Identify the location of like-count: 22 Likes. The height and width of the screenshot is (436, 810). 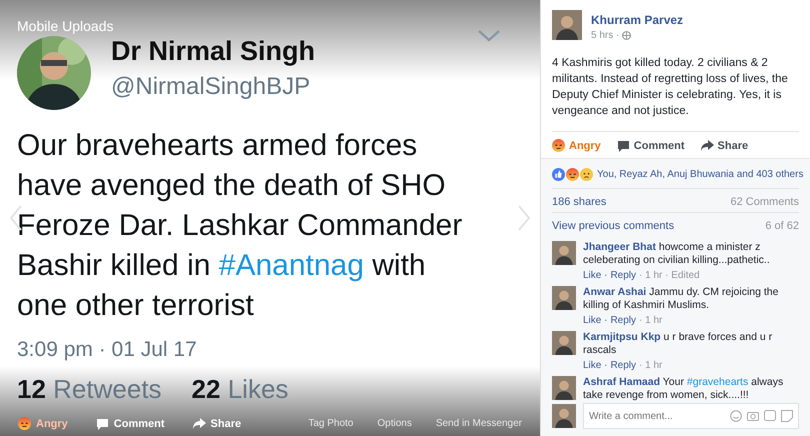
(240, 389).